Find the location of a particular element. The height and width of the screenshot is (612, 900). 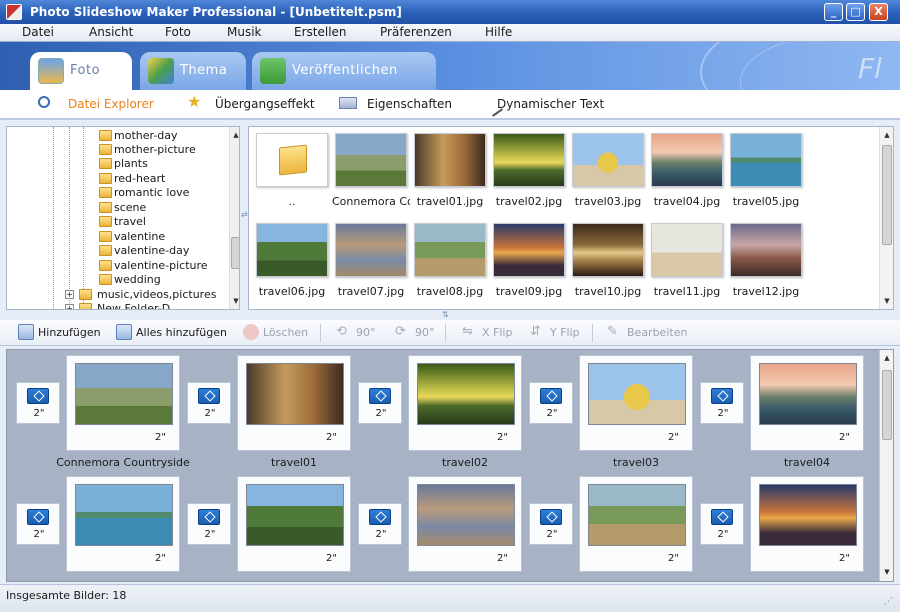

tab-foto: Foto is located at coordinates (81, 71).